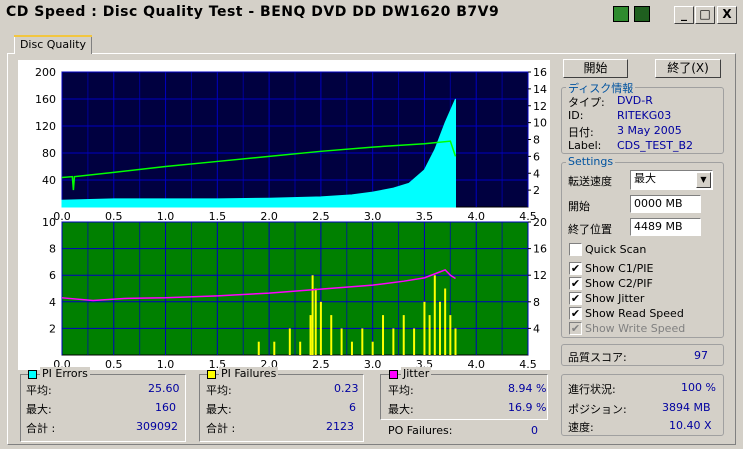  Describe the element at coordinates (32, 374) in the screenshot. I see `pi-errors-swatch` at that location.